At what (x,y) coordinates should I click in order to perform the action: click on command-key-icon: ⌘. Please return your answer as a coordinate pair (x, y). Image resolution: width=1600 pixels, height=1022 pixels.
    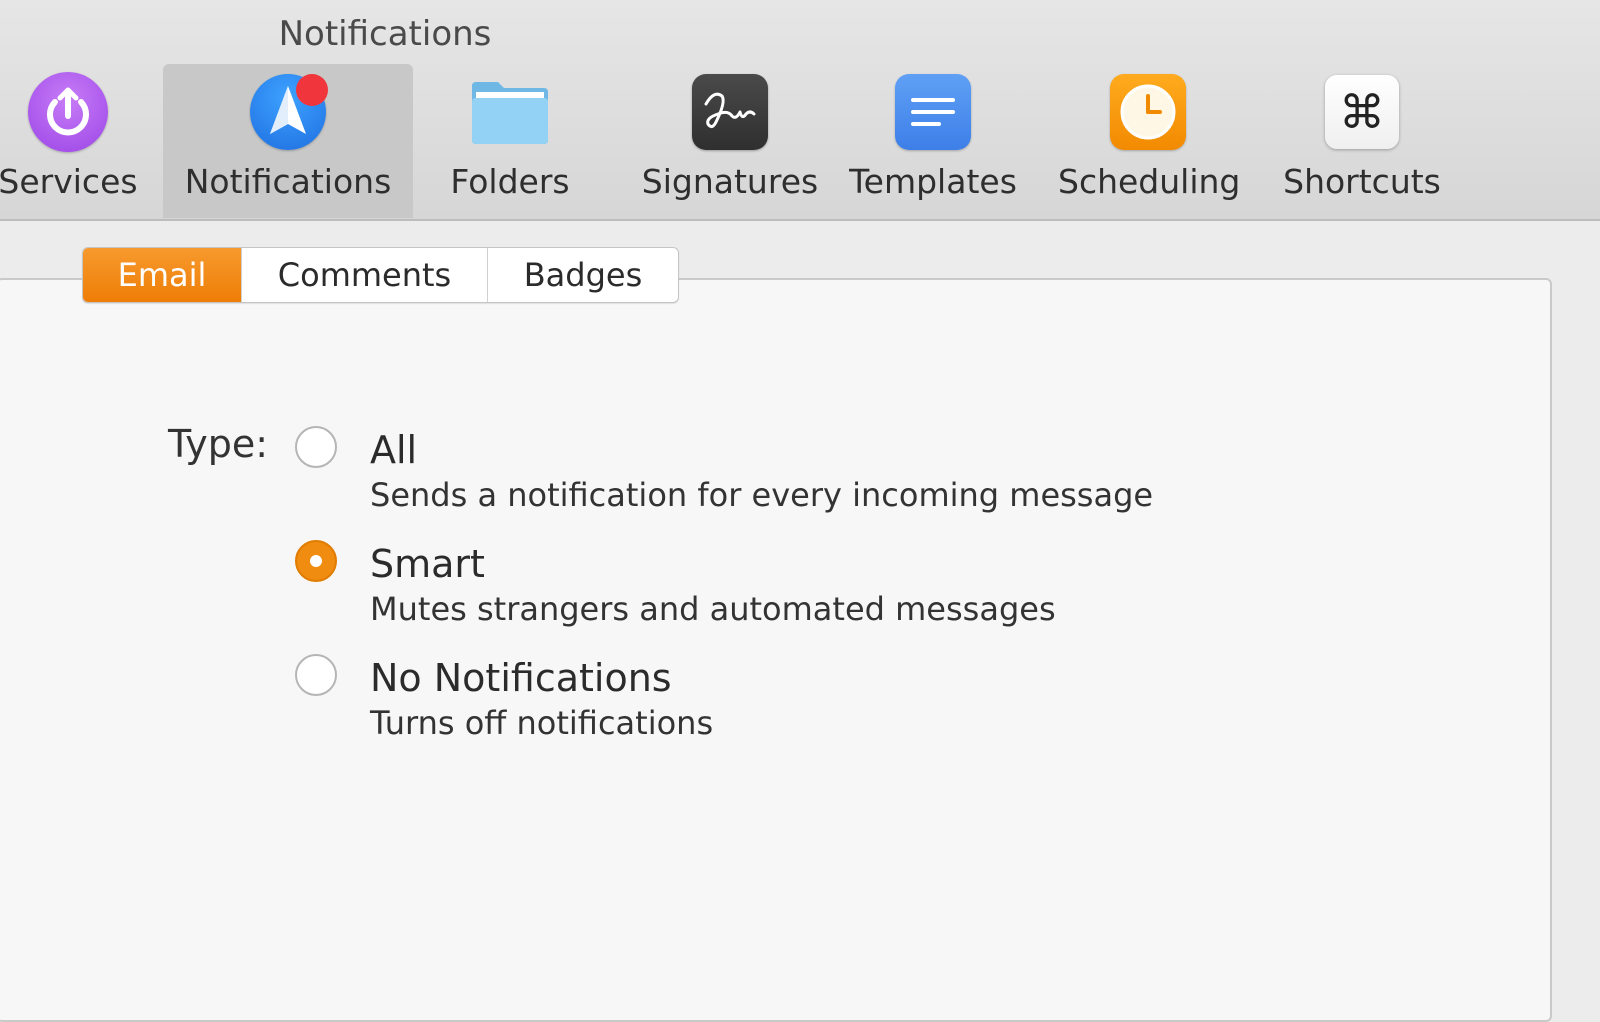
    Looking at the image, I should click on (1362, 112).